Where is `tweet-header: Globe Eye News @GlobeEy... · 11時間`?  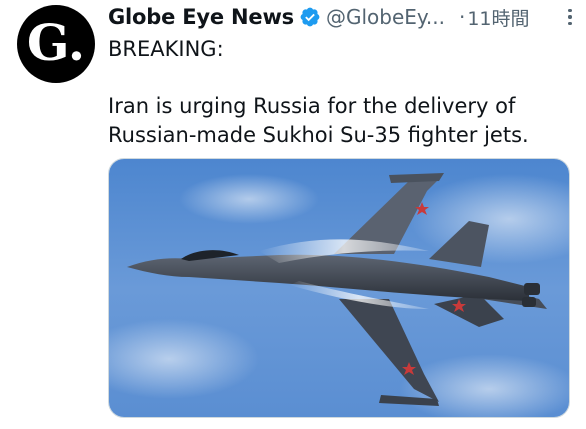 tweet-header: Globe Eye News @GlobeEy... · 11時間 is located at coordinates (343, 17).